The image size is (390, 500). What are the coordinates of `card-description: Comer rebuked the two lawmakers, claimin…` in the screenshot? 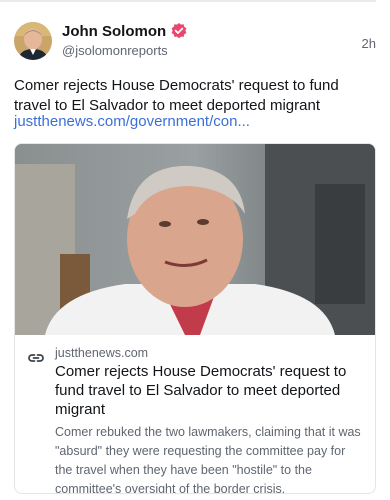 It's located at (208, 459).